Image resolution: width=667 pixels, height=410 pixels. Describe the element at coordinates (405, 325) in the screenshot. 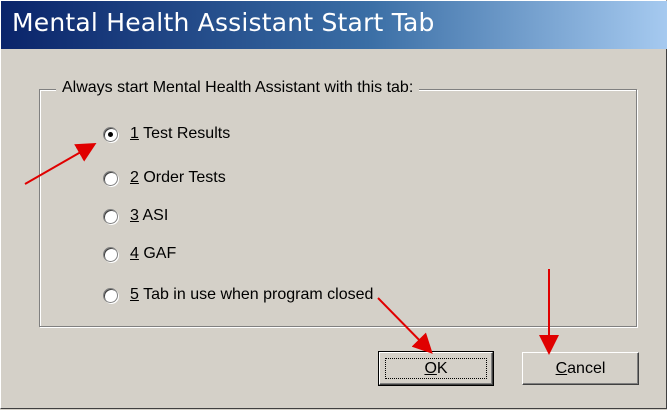

I see `arrow-to-ok-button` at that location.